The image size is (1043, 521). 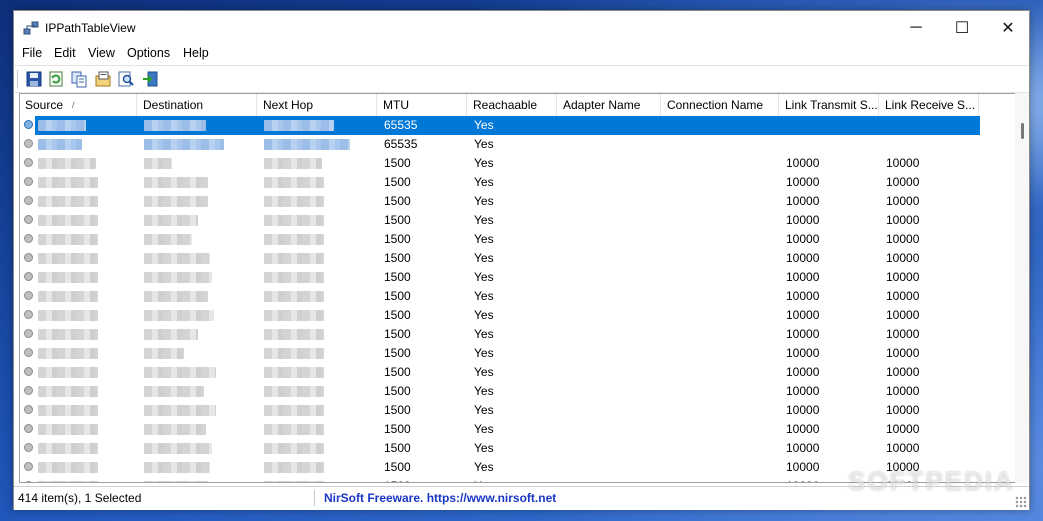 I want to click on title-bar: IPPathTableView ─ ☐ ✕, so click(x=521, y=28).